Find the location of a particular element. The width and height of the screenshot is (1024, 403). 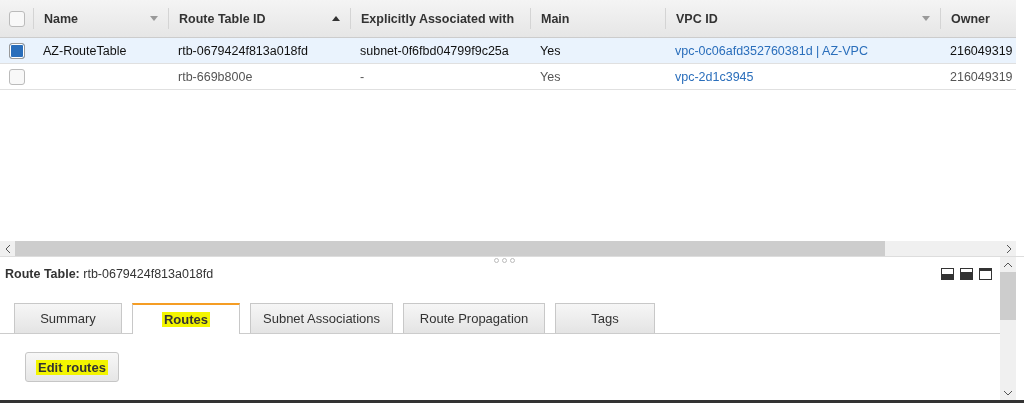

column-header: Name is located at coordinates (61, 18).